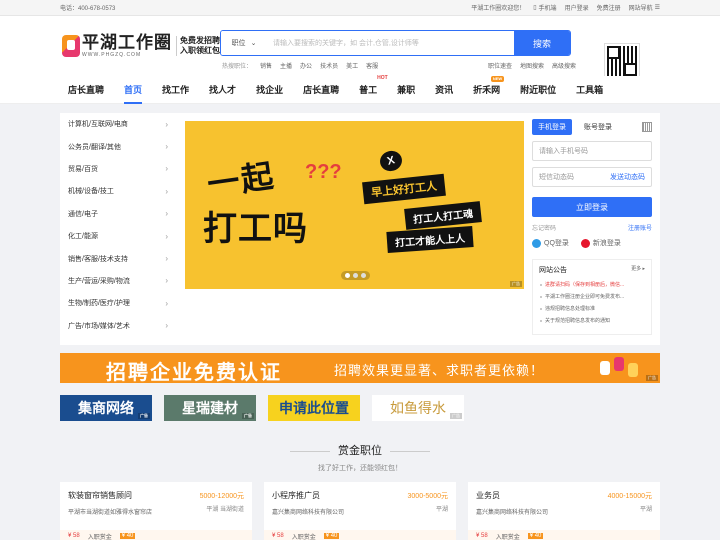 This screenshot has width=720, height=540. What do you see at coordinates (640, 227) in the screenshot?
I see `register-account-link: 注册账号` at bounding box center [640, 227].